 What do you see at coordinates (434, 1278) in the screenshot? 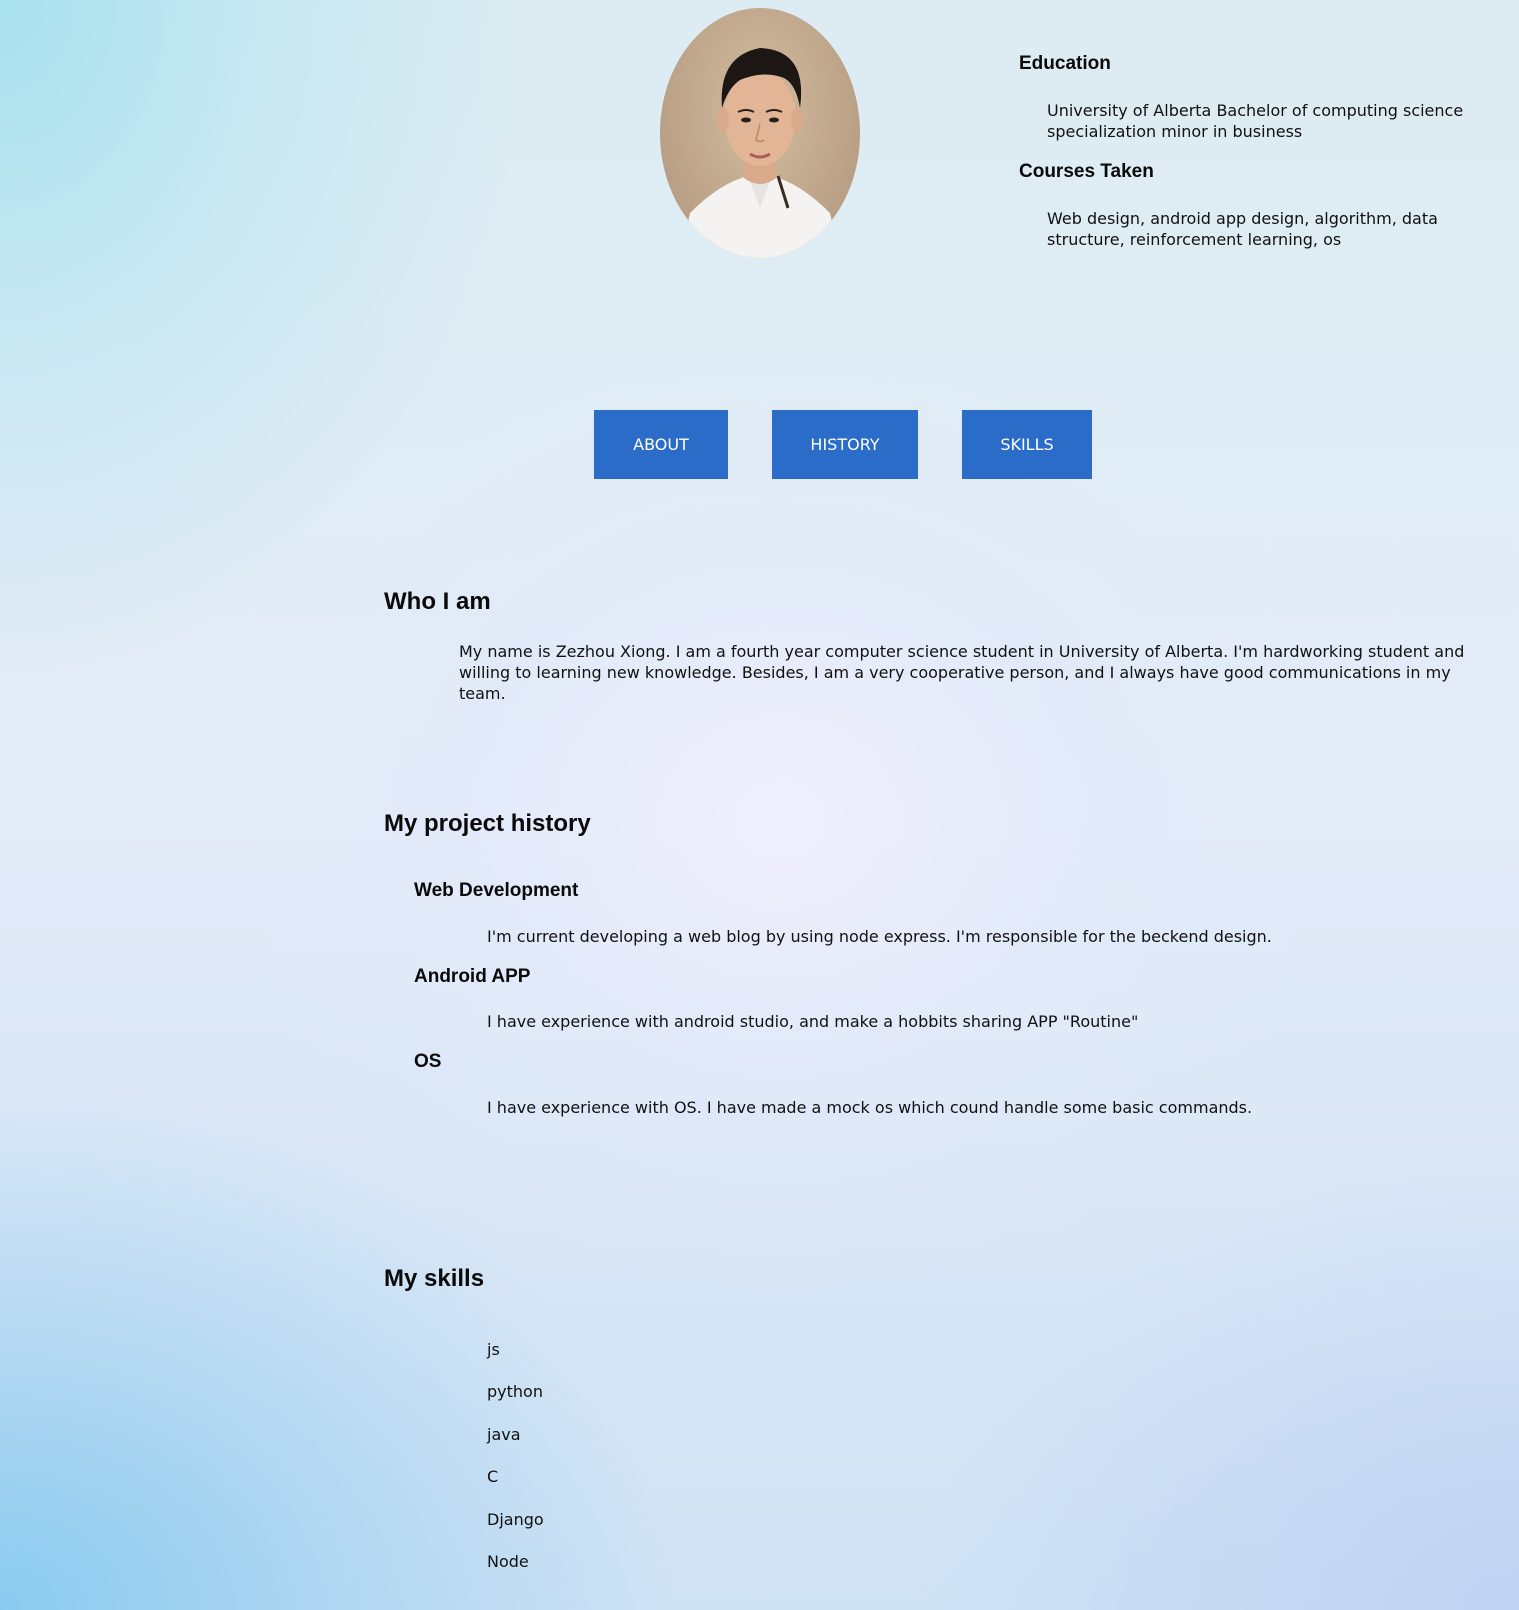
I see `skills-title: My skills` at bounding box center [434, 1278].